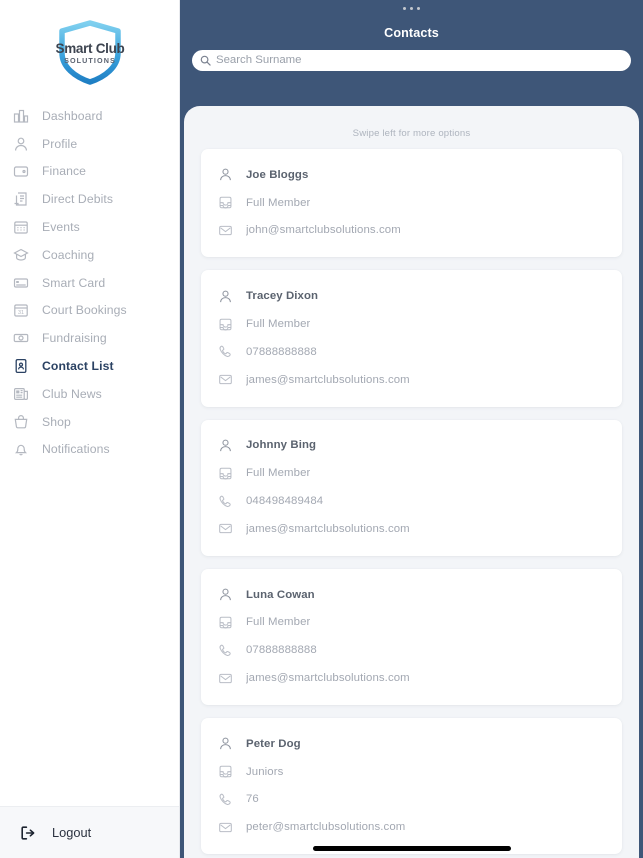 The height and width of the screenshot is (858, 643). Describe the element at coordinates (411, 827) in the screenshot. I see `contact-email-row: peter@smartclubsolutions.com` at that location.